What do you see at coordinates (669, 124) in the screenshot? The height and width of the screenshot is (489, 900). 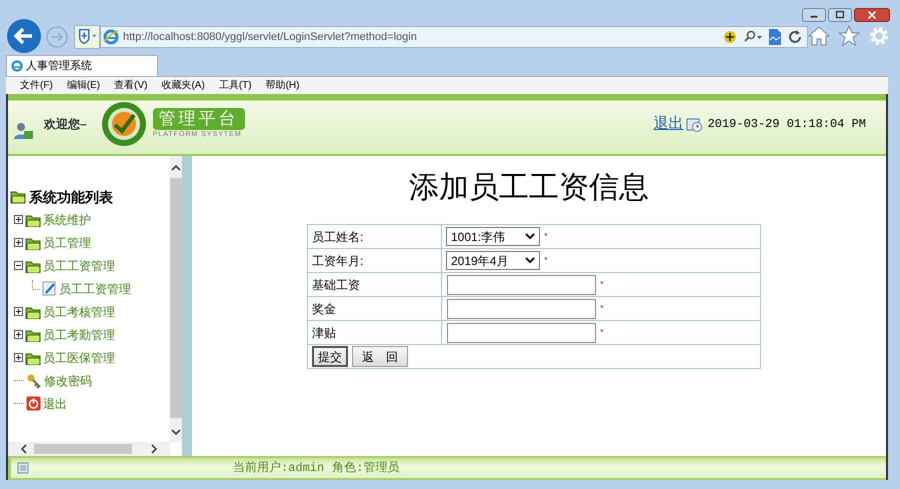 I see `logout-link: 退出` at bounding box center [669, 124].